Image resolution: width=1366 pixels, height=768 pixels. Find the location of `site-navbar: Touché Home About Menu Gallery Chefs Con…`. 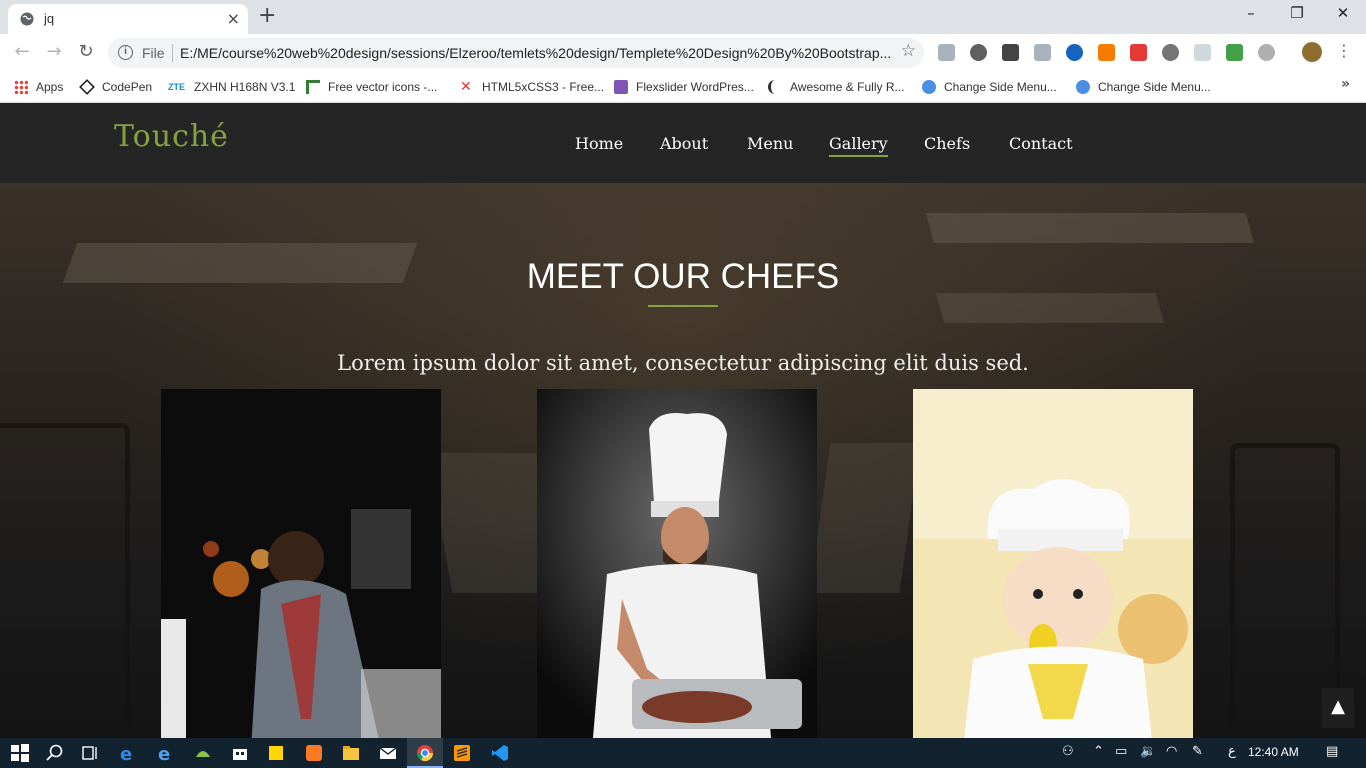

site-navbar: Touché Home About Menu Gallery Chefs Con… is located at coordinates (683, 143).